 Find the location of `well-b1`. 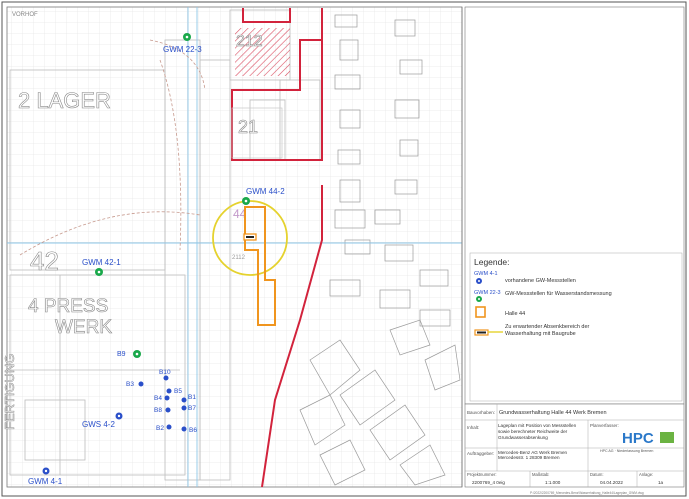

well-b1 is located at coordinates (184, 400).